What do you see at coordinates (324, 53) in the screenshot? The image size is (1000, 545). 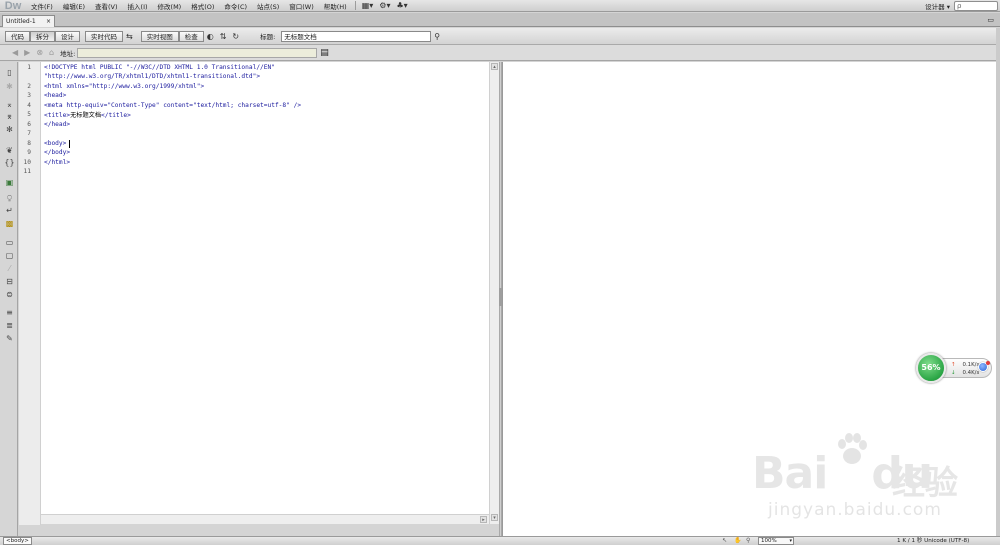 I see `browse-icon: ▤` at bounding box center [324, 53].